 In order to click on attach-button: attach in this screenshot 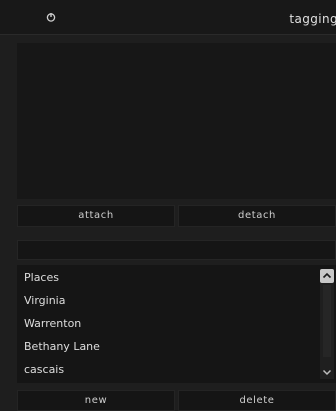, I will do `click(96, 216)`.